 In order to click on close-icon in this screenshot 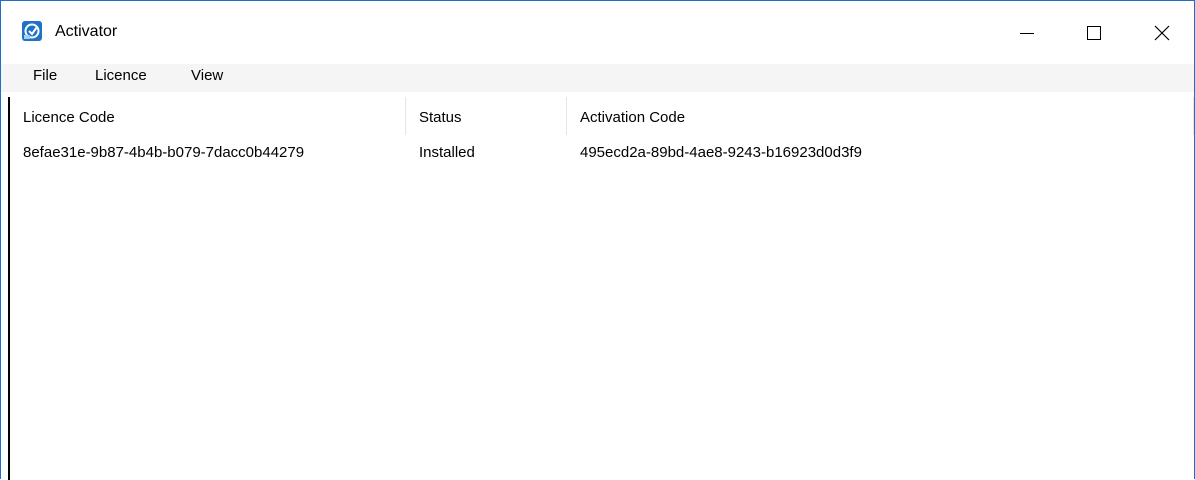, I will do `click(1162, 33)`.